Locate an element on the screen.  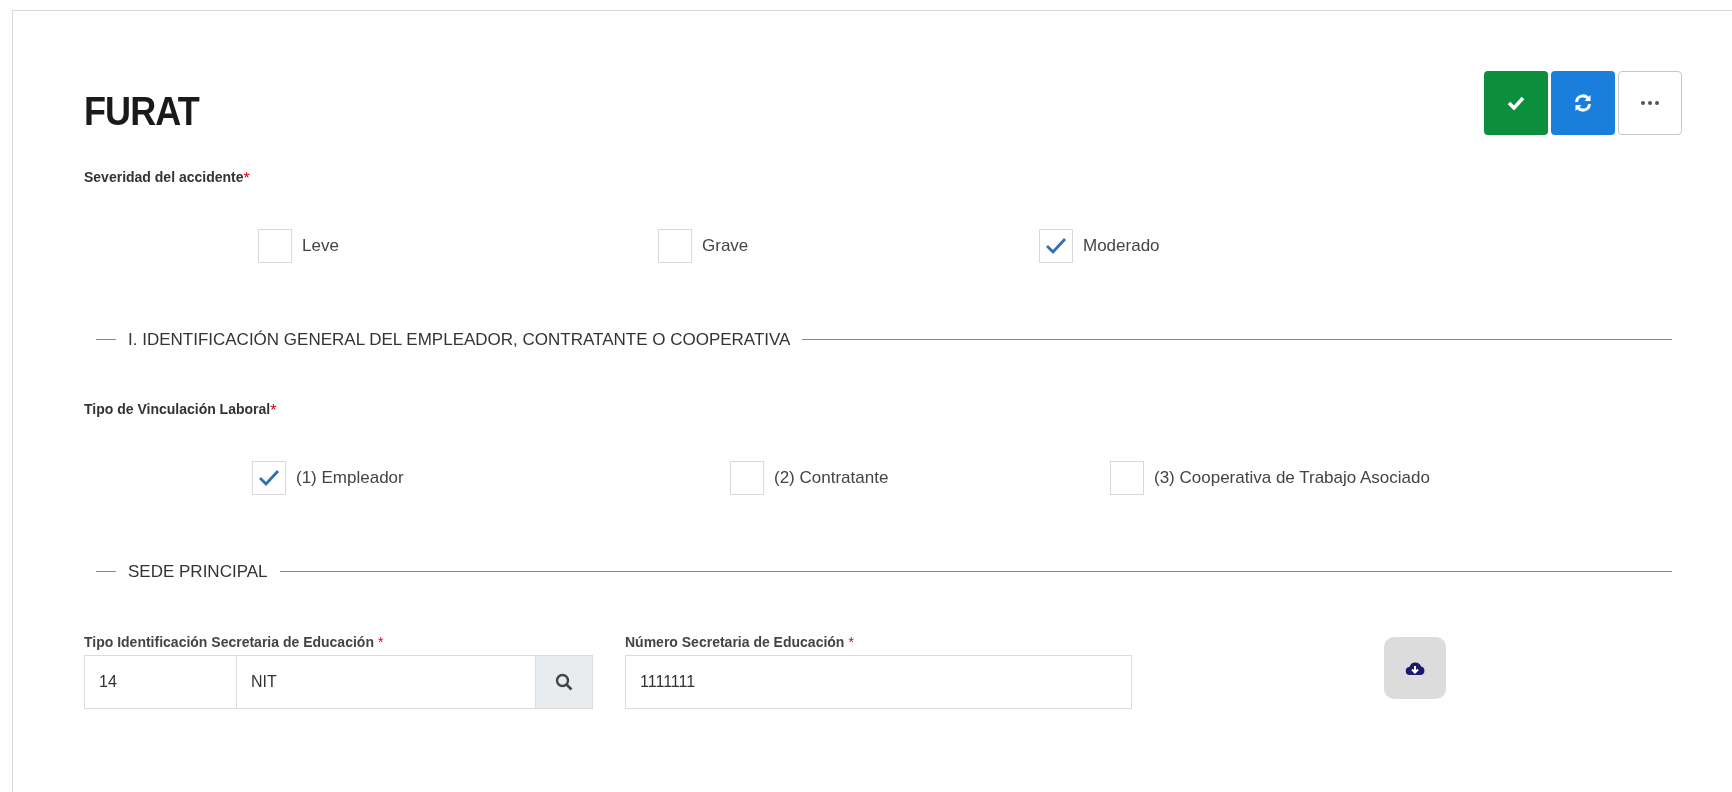
checkbox-label: Moderado is located at coordinates (1121, 246).